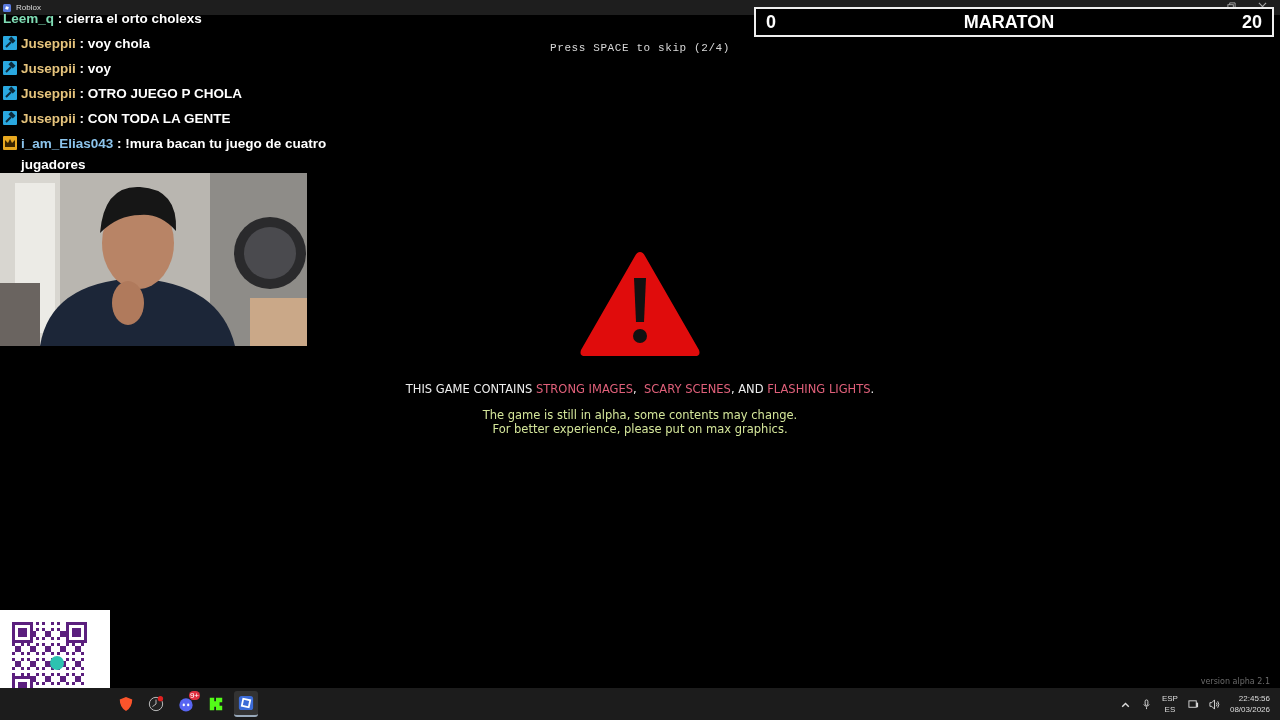  What do you see at coordinates (1169, 704) in the screenshot?
I see `input-language: ESP ES` at bounding box center [1169, 704].